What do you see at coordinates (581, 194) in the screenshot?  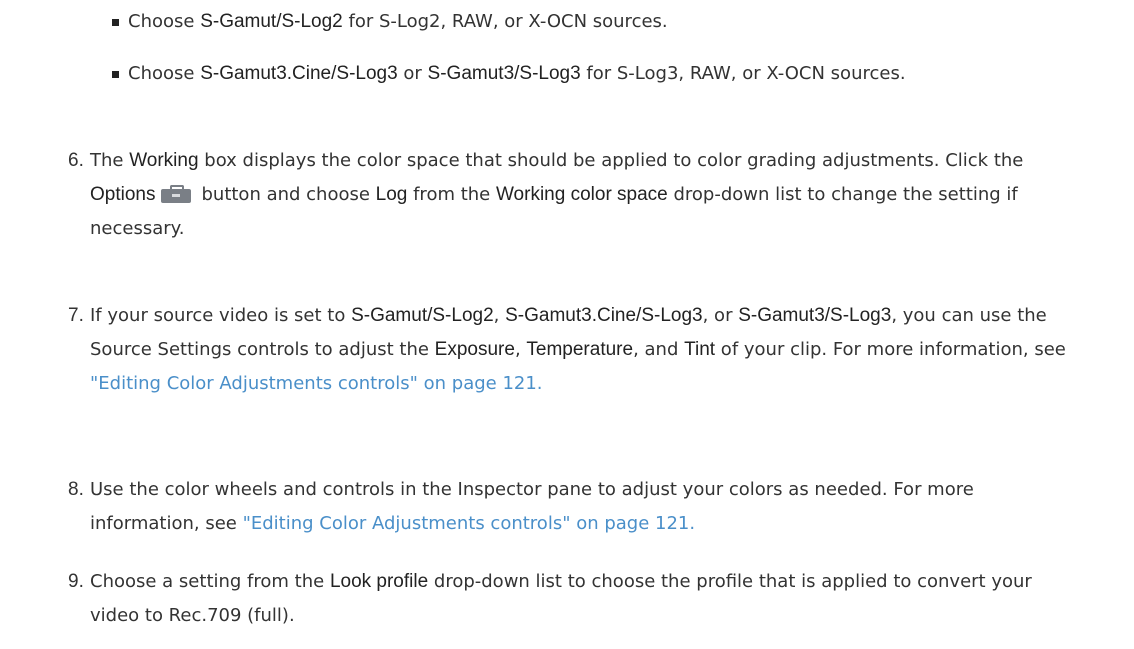 I see `ui-term: Working color space` at bounding box center [581, 194].